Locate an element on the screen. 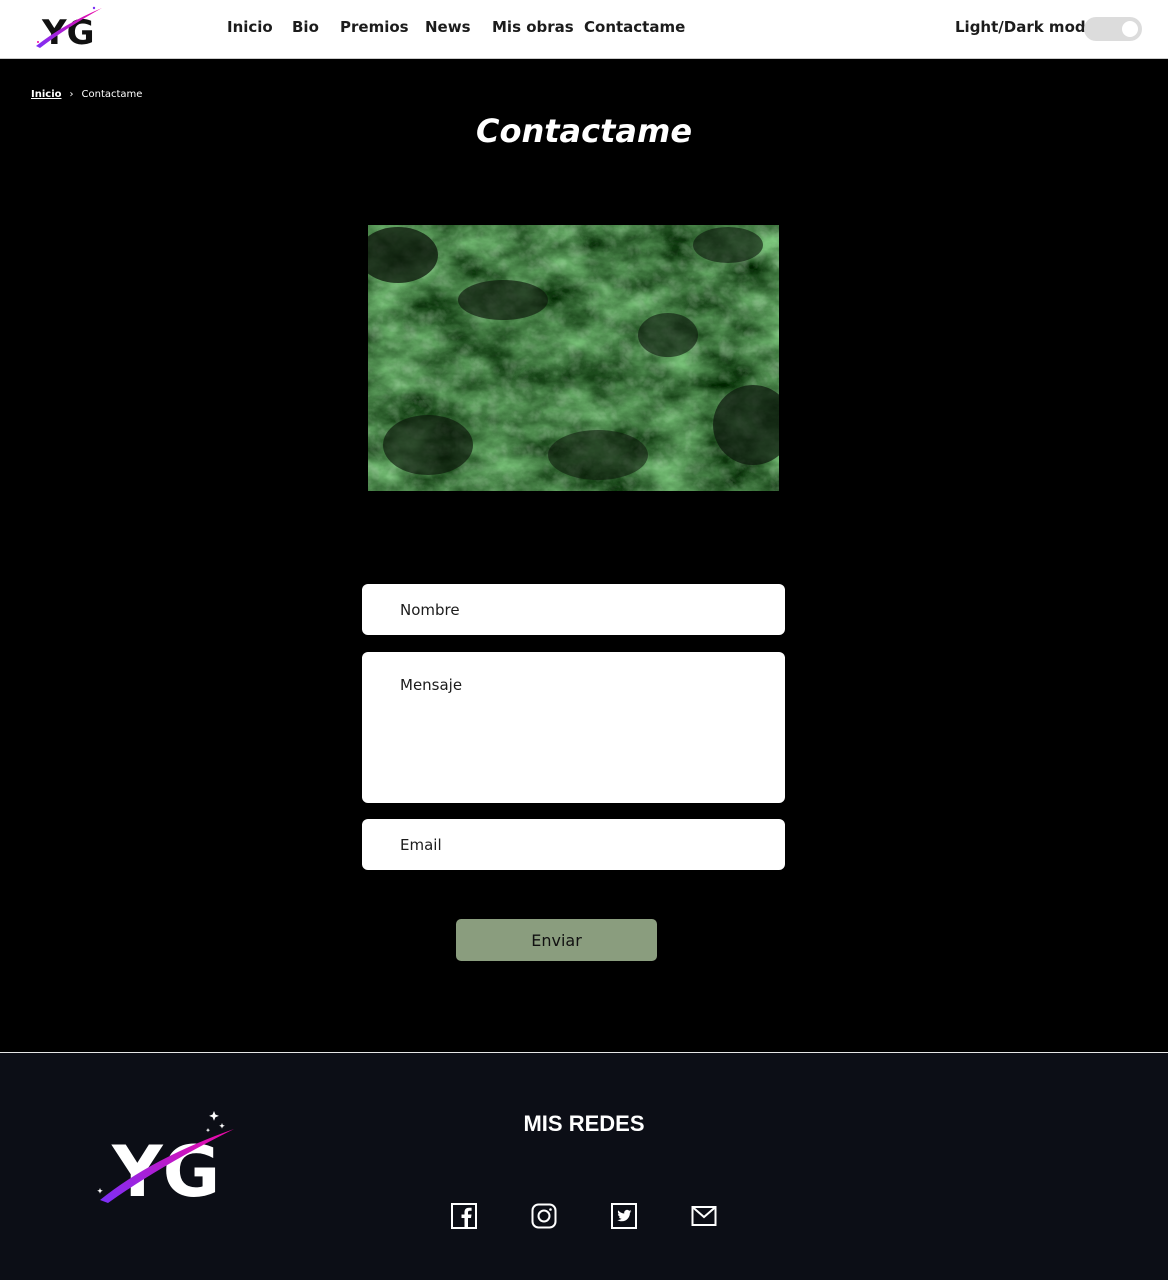 The height and width of the screenshot is (1280, 1168). page-title: Contactame is located at coordinates (584, 131).